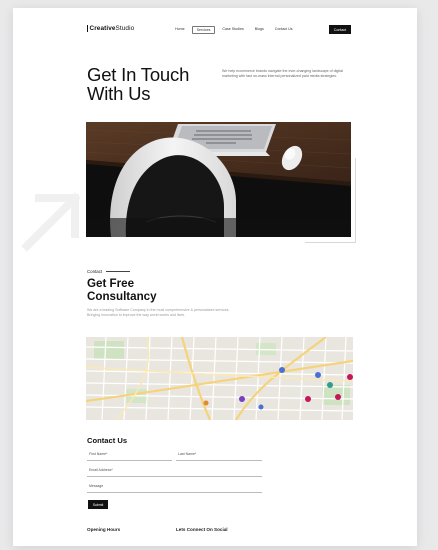 Image resolution: width=438 pixels, height=550 pixels. I want to click on nav-item-blogs: Blogs, so click(259, 30).